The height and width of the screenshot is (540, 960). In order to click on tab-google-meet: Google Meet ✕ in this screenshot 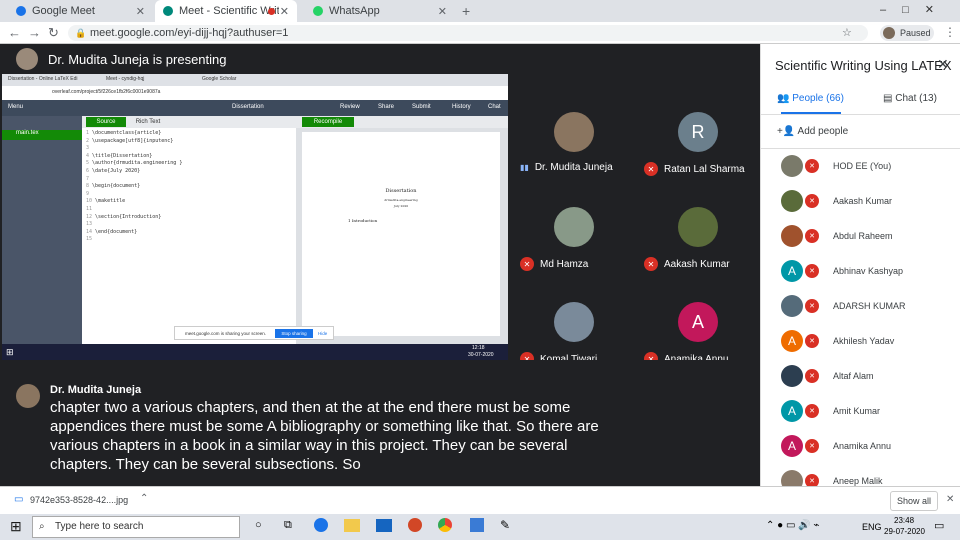, I will do `click(80, 11)`.